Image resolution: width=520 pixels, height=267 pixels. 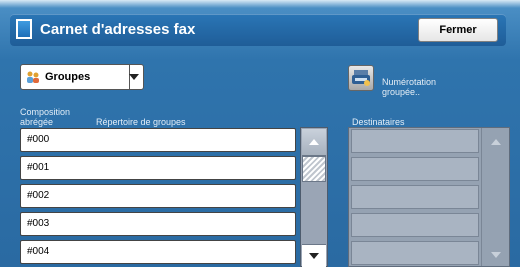 What do you see at coordinates (314, 142) in the screenshot?
I see `scroll-up-button` at bounding box center [314, 142].